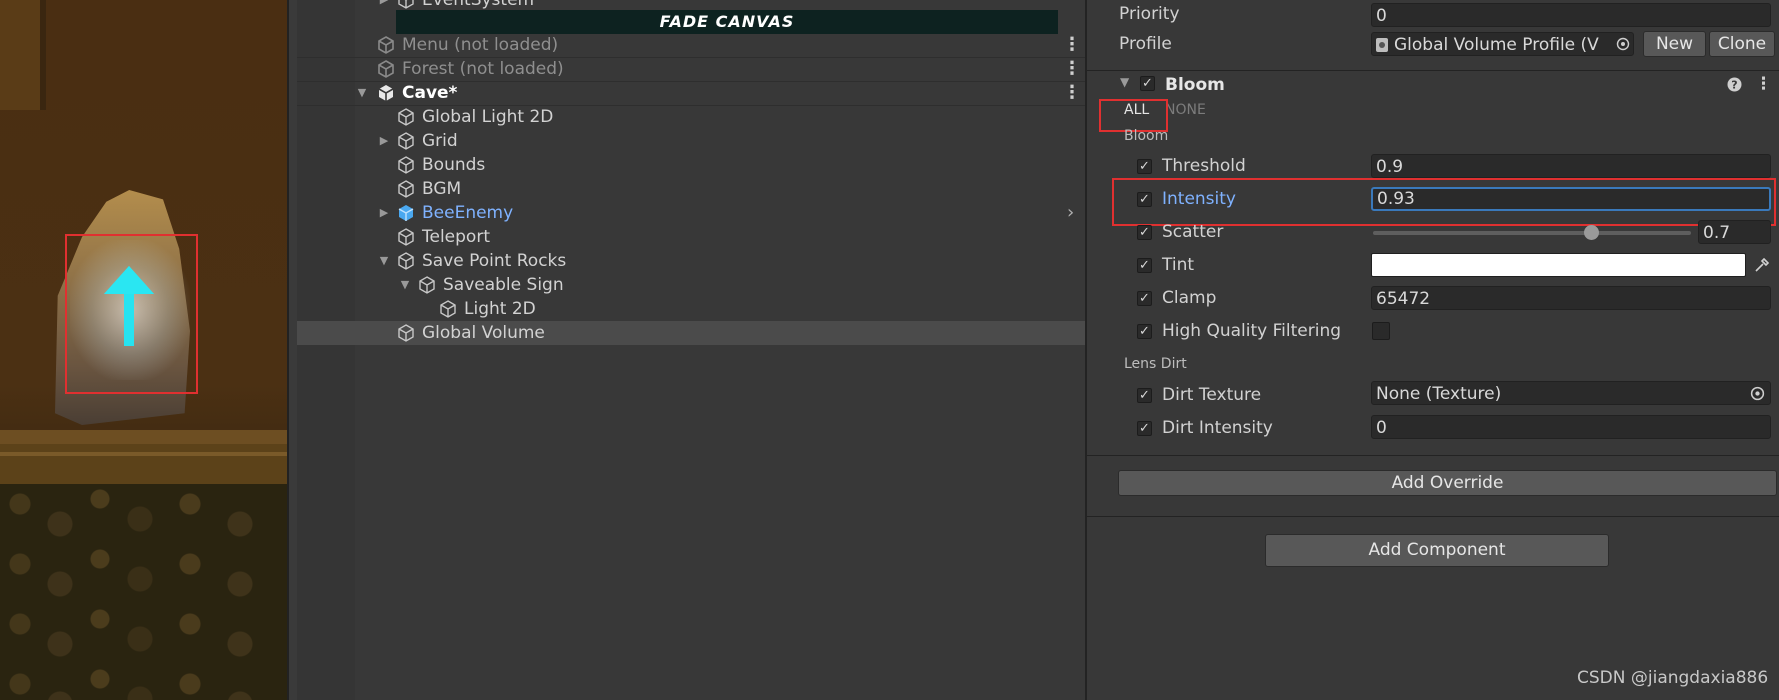 The image size is (1779, 700). What do you see at coordinates (1217, 428) in the screenshot?
I see `dirt-intensity-label: Dirt Intensity` at bounding box center [1217, 428].